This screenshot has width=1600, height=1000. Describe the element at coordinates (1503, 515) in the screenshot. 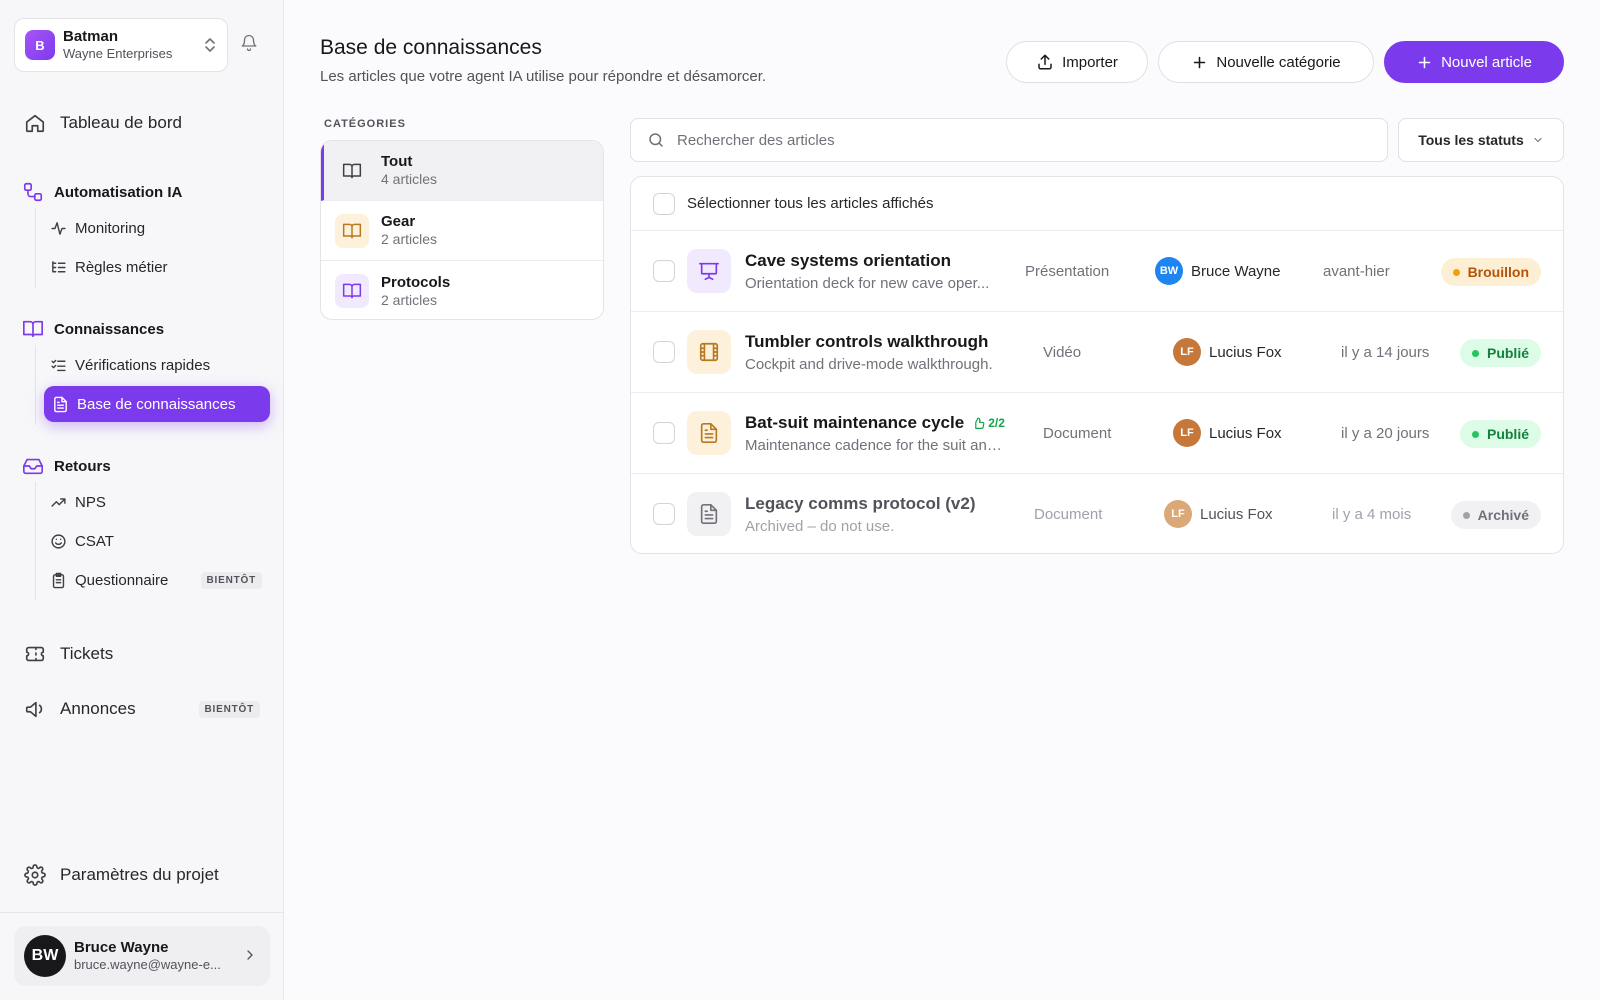

I see `status-label: Archivé` at that location.